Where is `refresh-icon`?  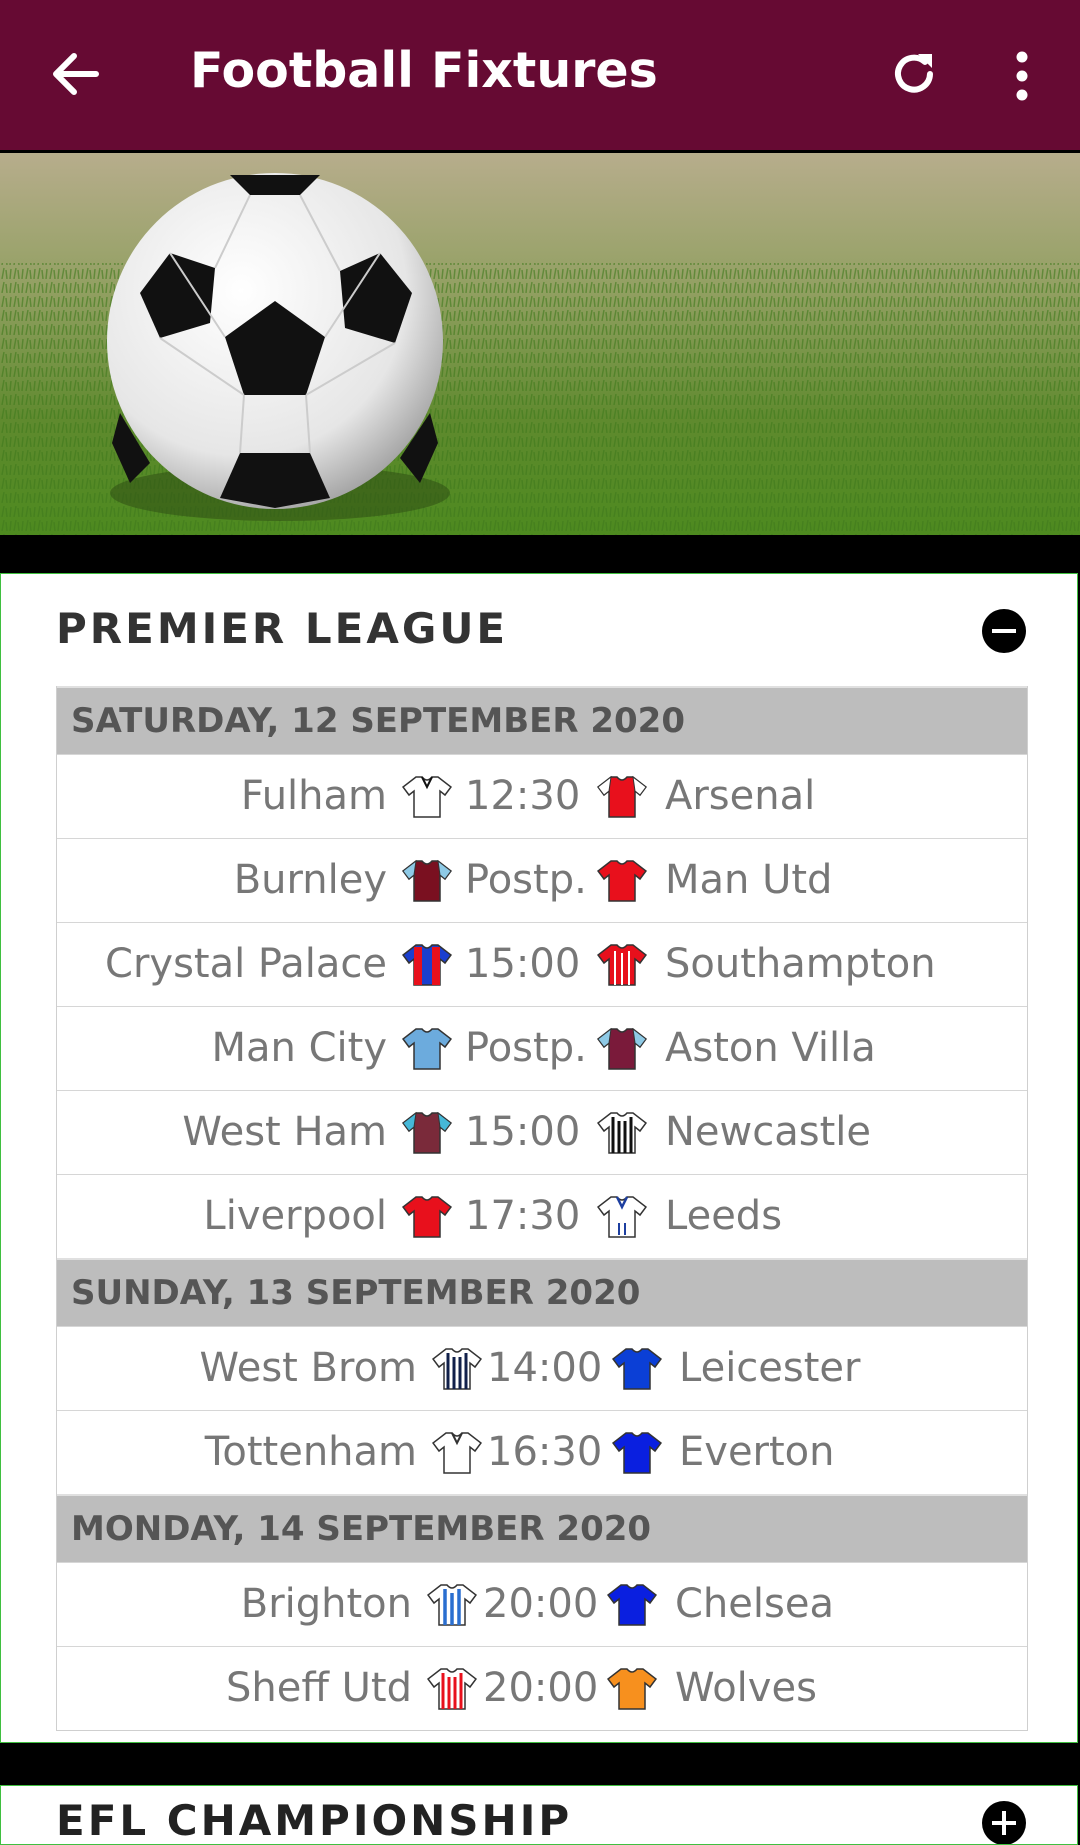
refresh-icon is located at coordinates (914, 74).